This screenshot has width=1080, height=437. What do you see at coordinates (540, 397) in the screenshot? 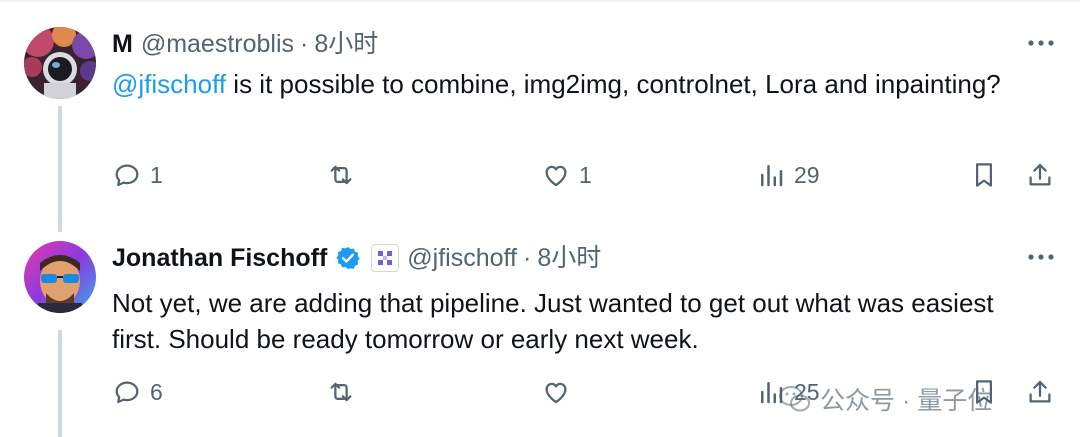
I see `action-bar: 6 25` at bounding box center [540, 397].